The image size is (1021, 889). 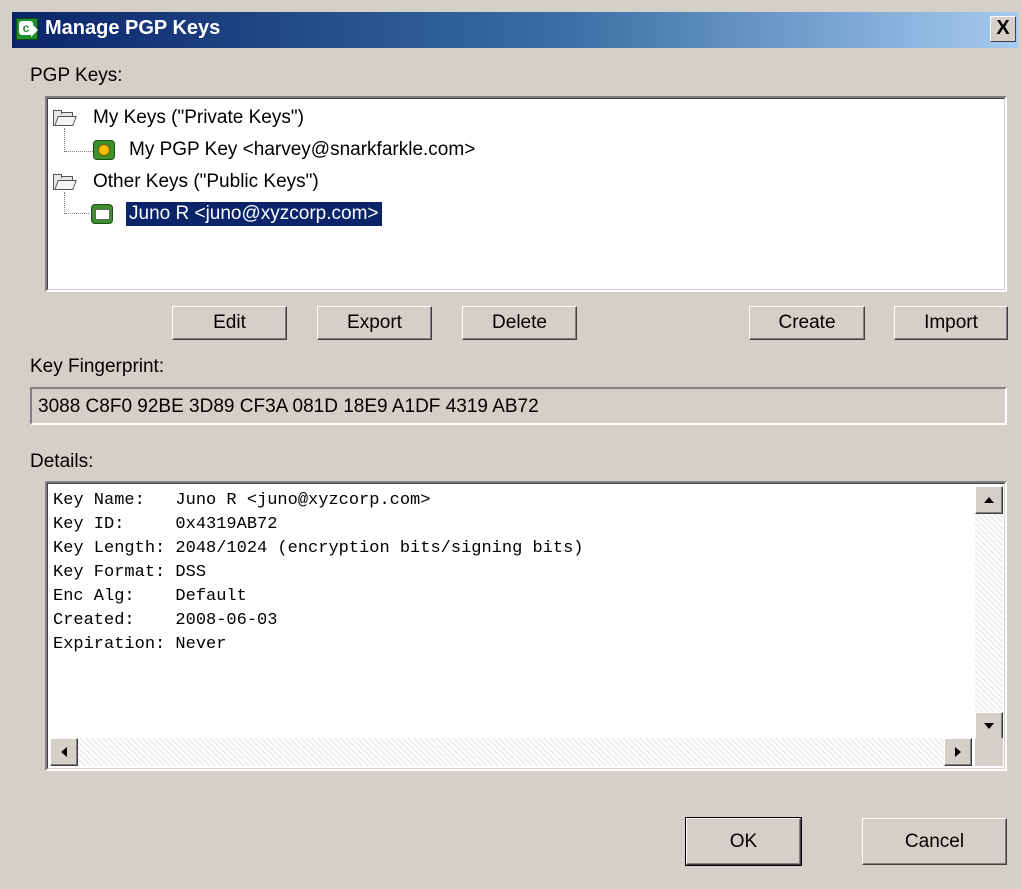 What do you see at coordinates (150, 596) in the screenshot?
I see `detail-enc-alg: Enc Alg: Default` at bounding box center [150, 596].